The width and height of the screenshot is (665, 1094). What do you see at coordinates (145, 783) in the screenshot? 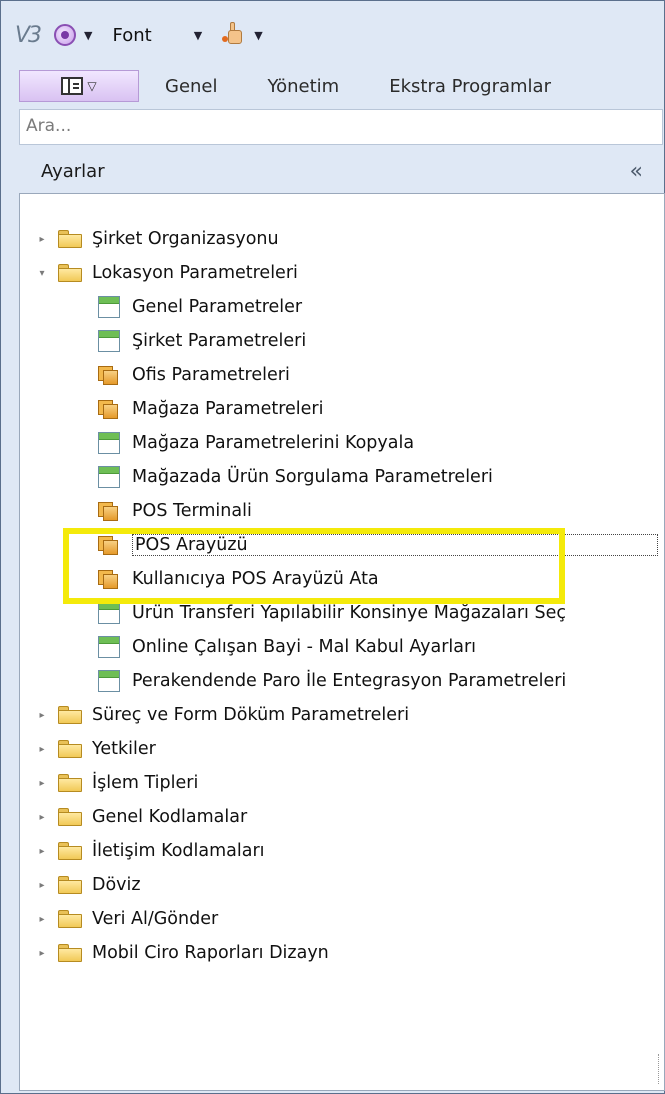
I see `tree-item-label: İşlem Tipleri` at bounding box center [145, 783].